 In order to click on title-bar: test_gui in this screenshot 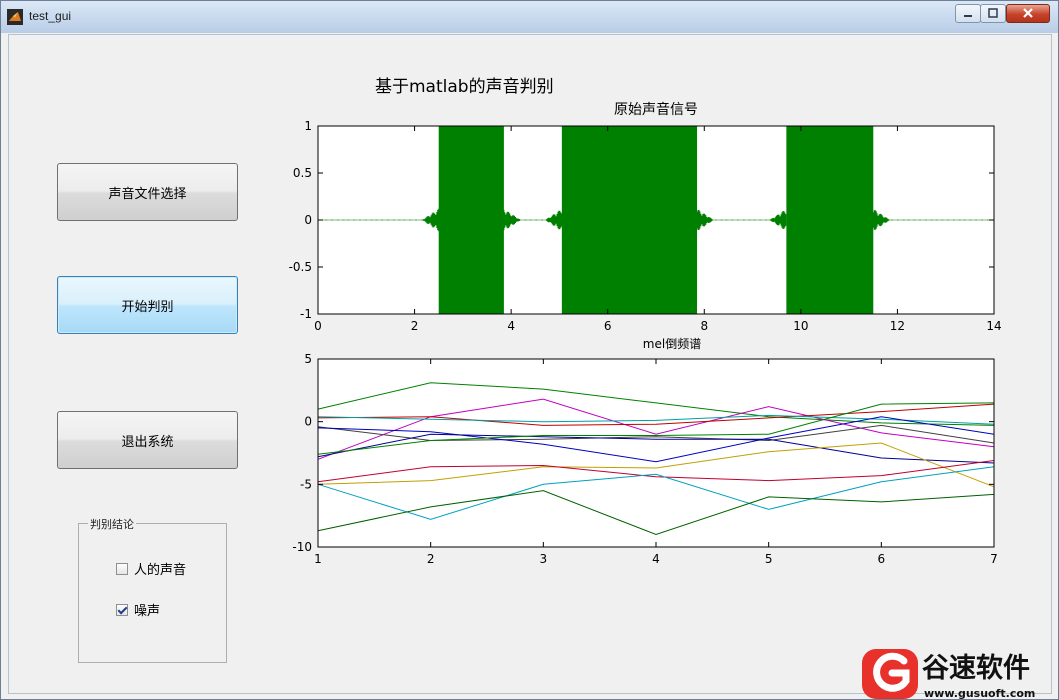, I will do `click(529, 17)`.